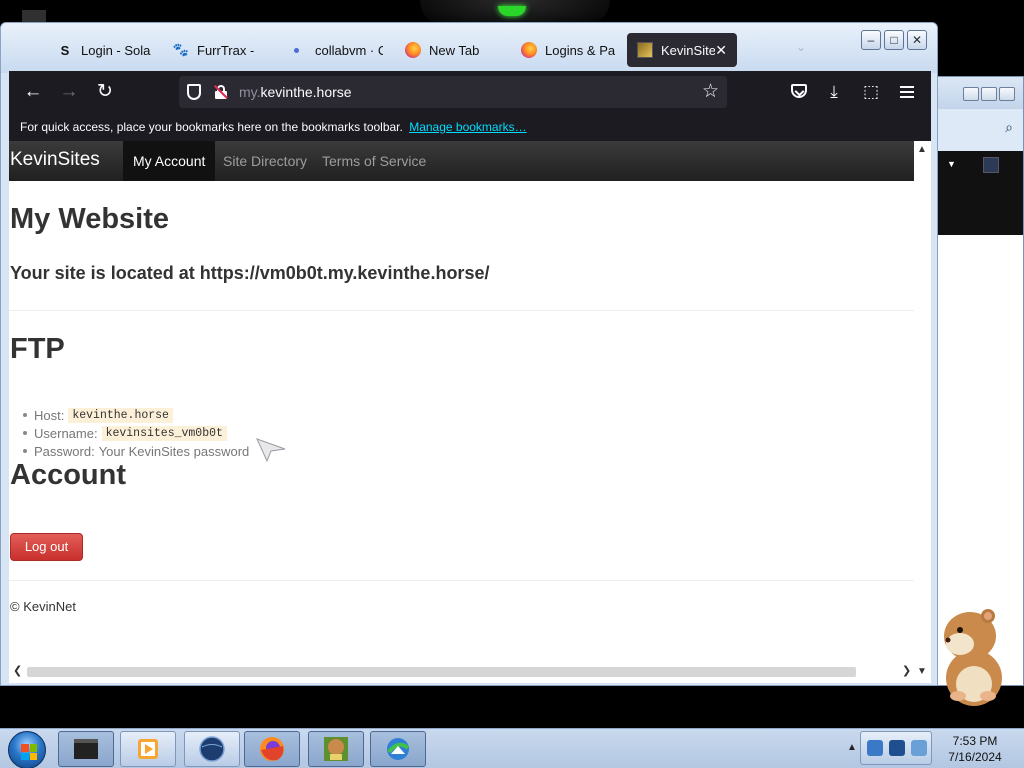 Image resolution: width=1024 pixels, height=768 pixels. I want to click on globe-icon, so click(212, 749).